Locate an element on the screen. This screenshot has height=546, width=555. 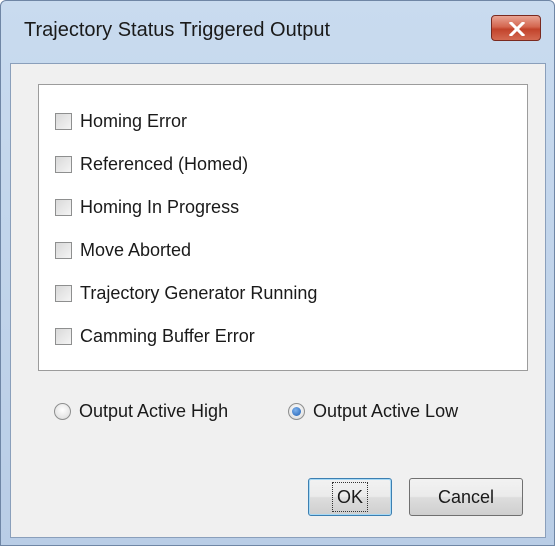
close-x-icon is located at coordinates (517, 29).